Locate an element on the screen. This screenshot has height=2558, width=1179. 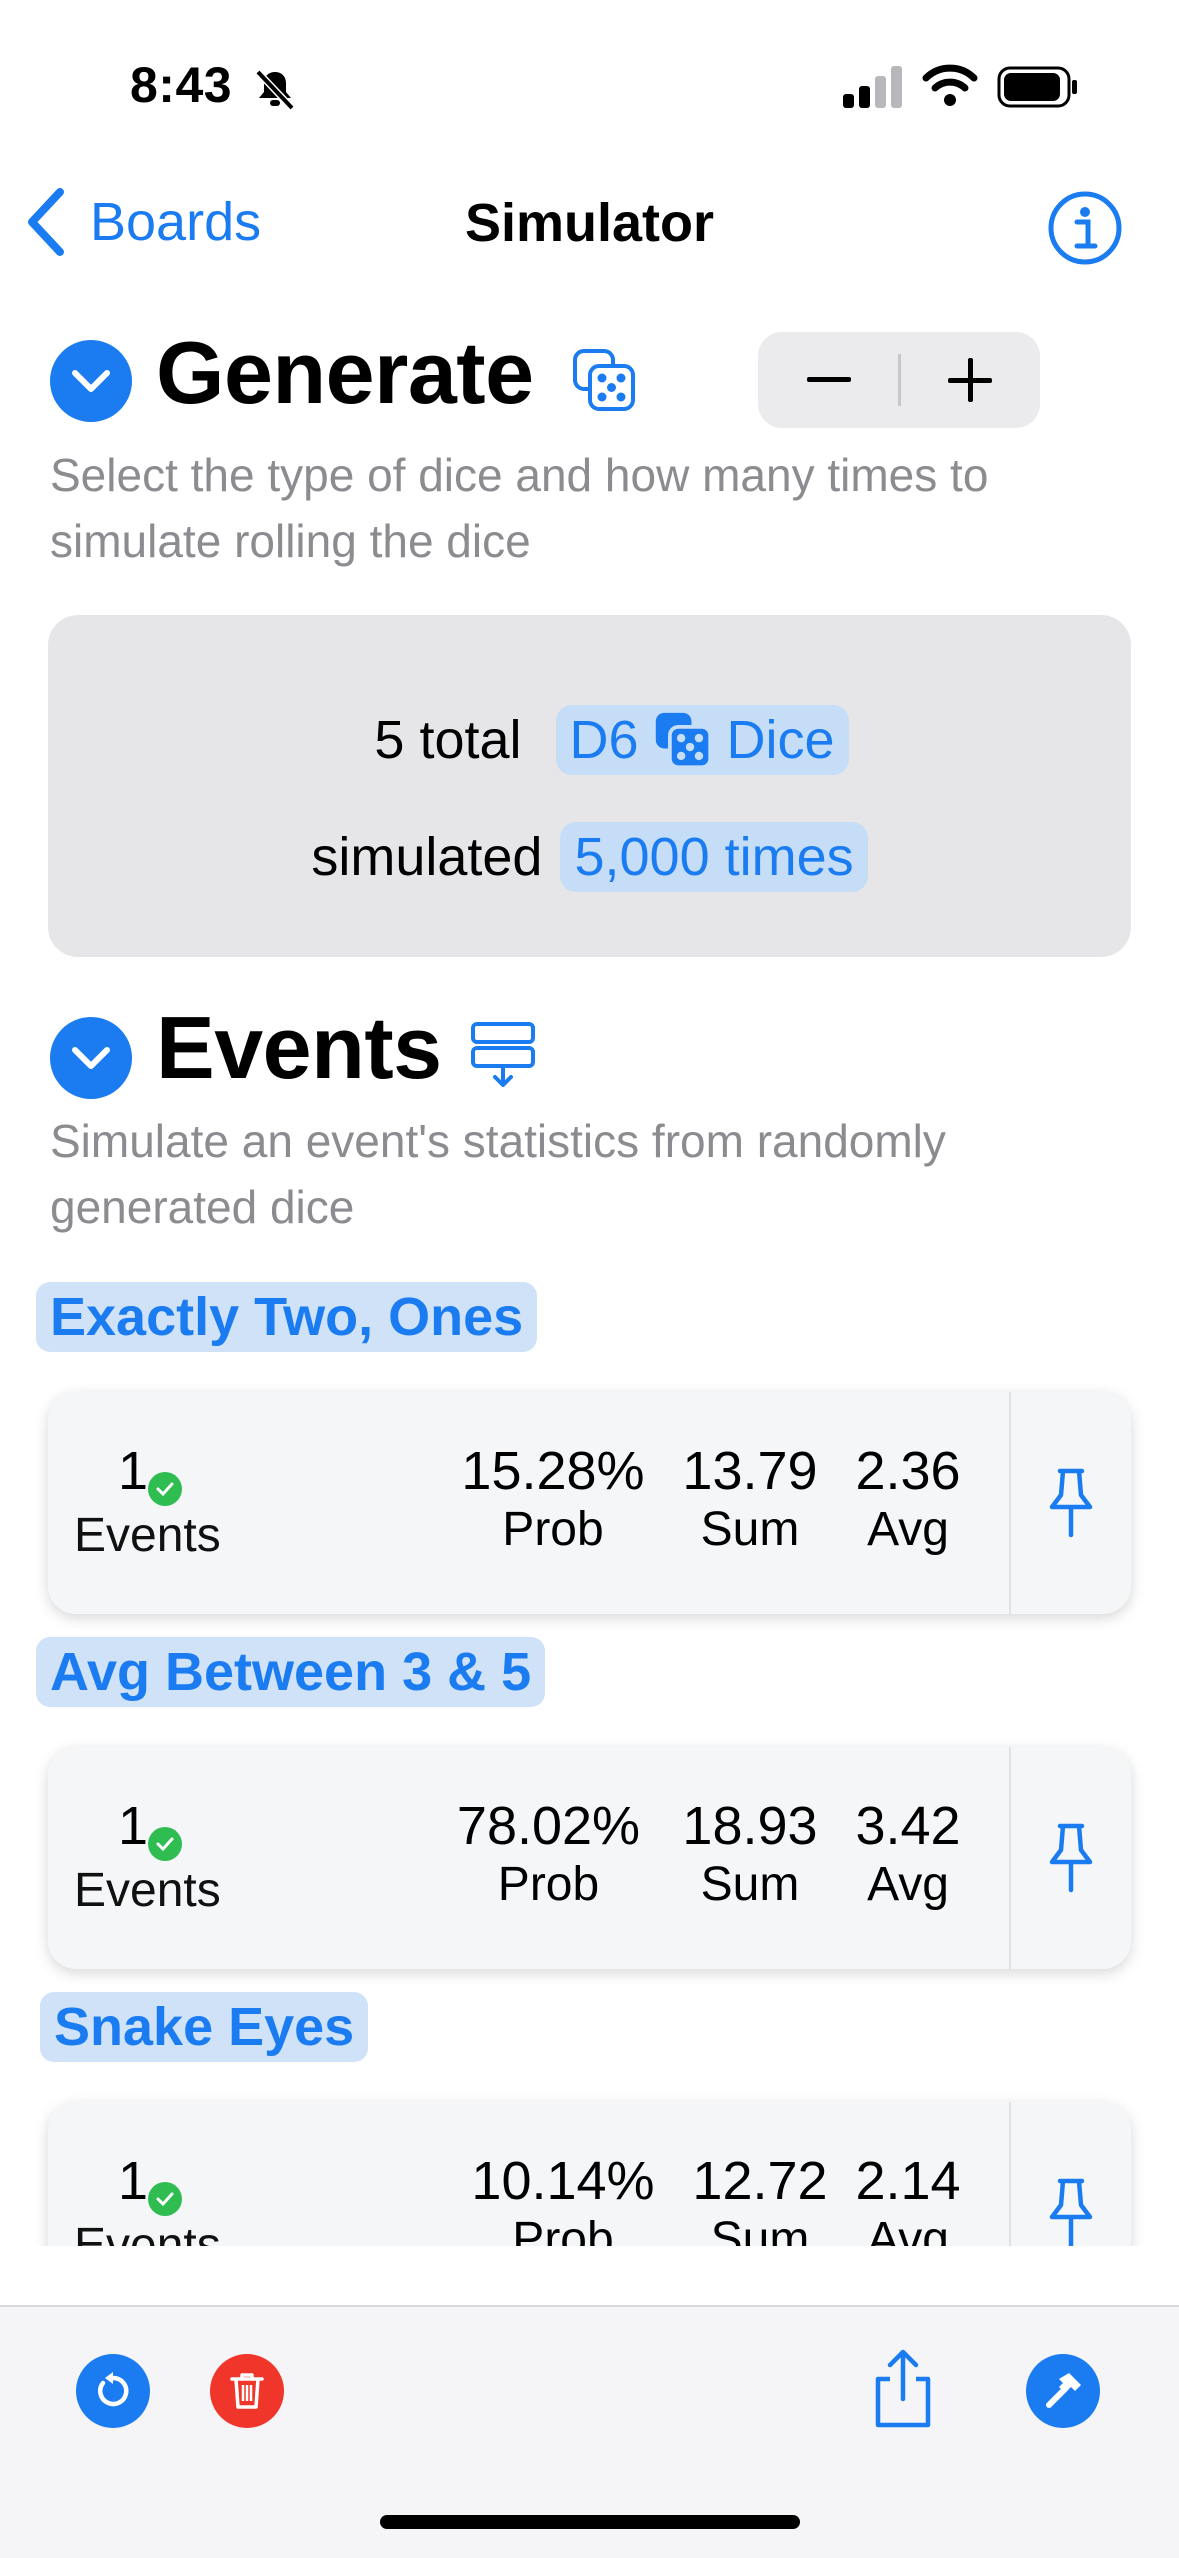
sum-stat: 18.93 Sum is located at coordinates (750, 1853).